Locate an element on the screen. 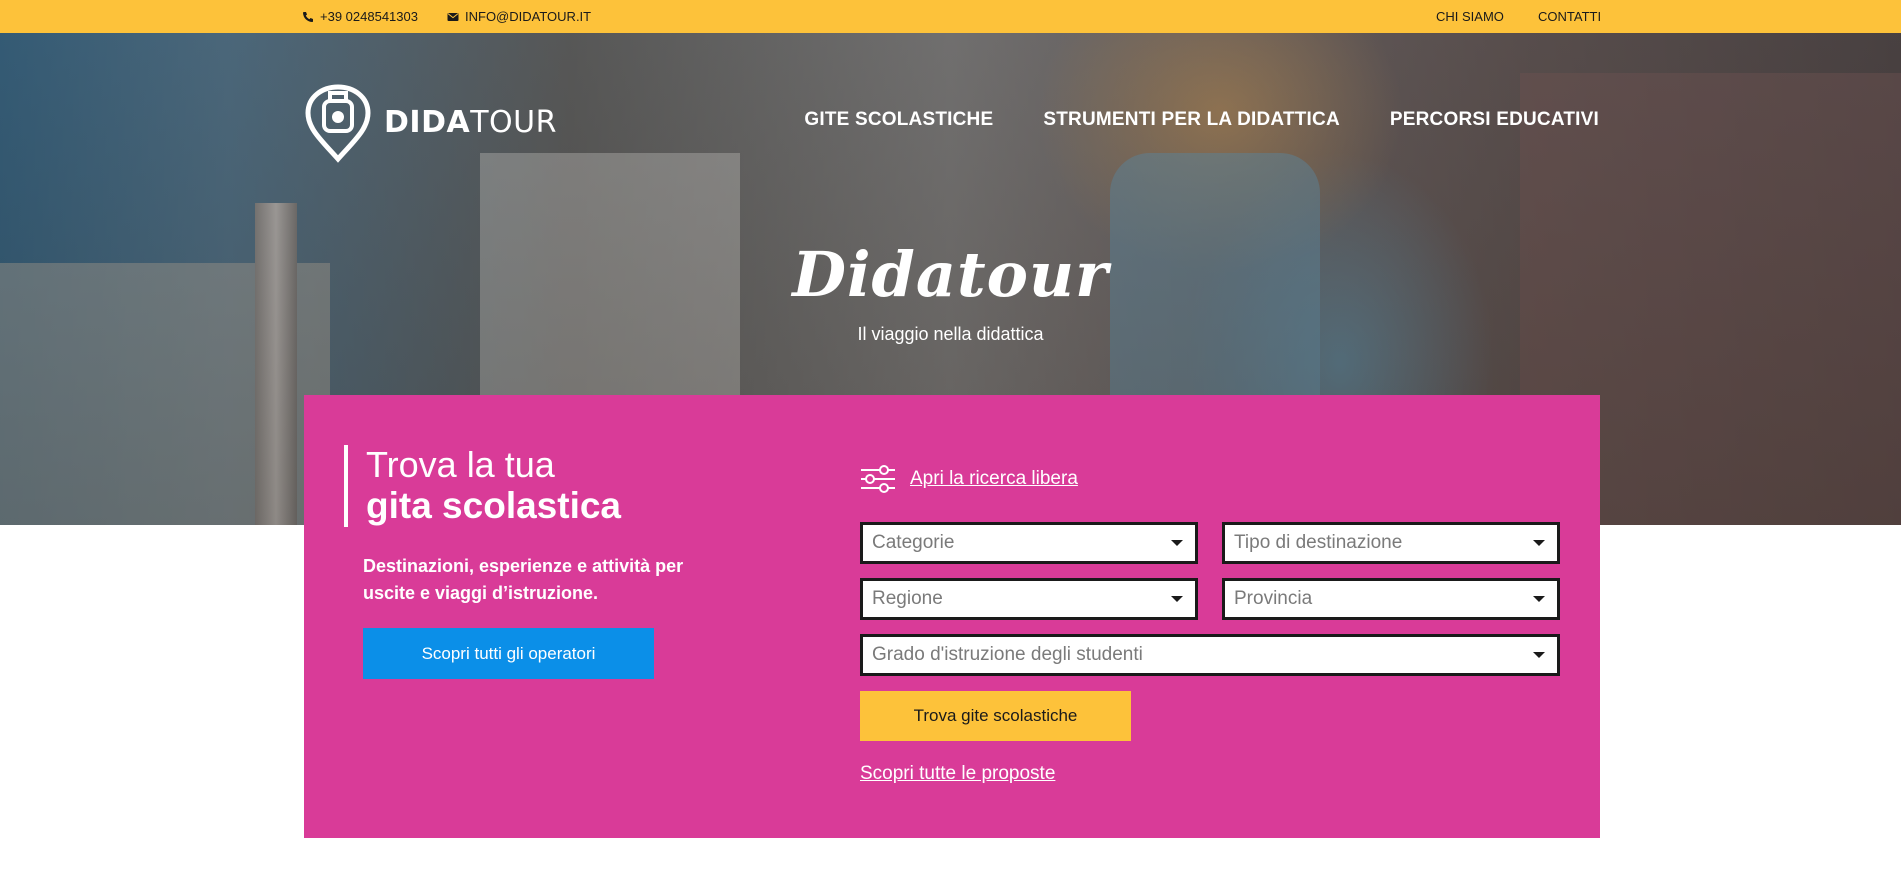  select-grado-istruzione: Grado d'istruzione degli studenti is located at coordinates (1210, 655).